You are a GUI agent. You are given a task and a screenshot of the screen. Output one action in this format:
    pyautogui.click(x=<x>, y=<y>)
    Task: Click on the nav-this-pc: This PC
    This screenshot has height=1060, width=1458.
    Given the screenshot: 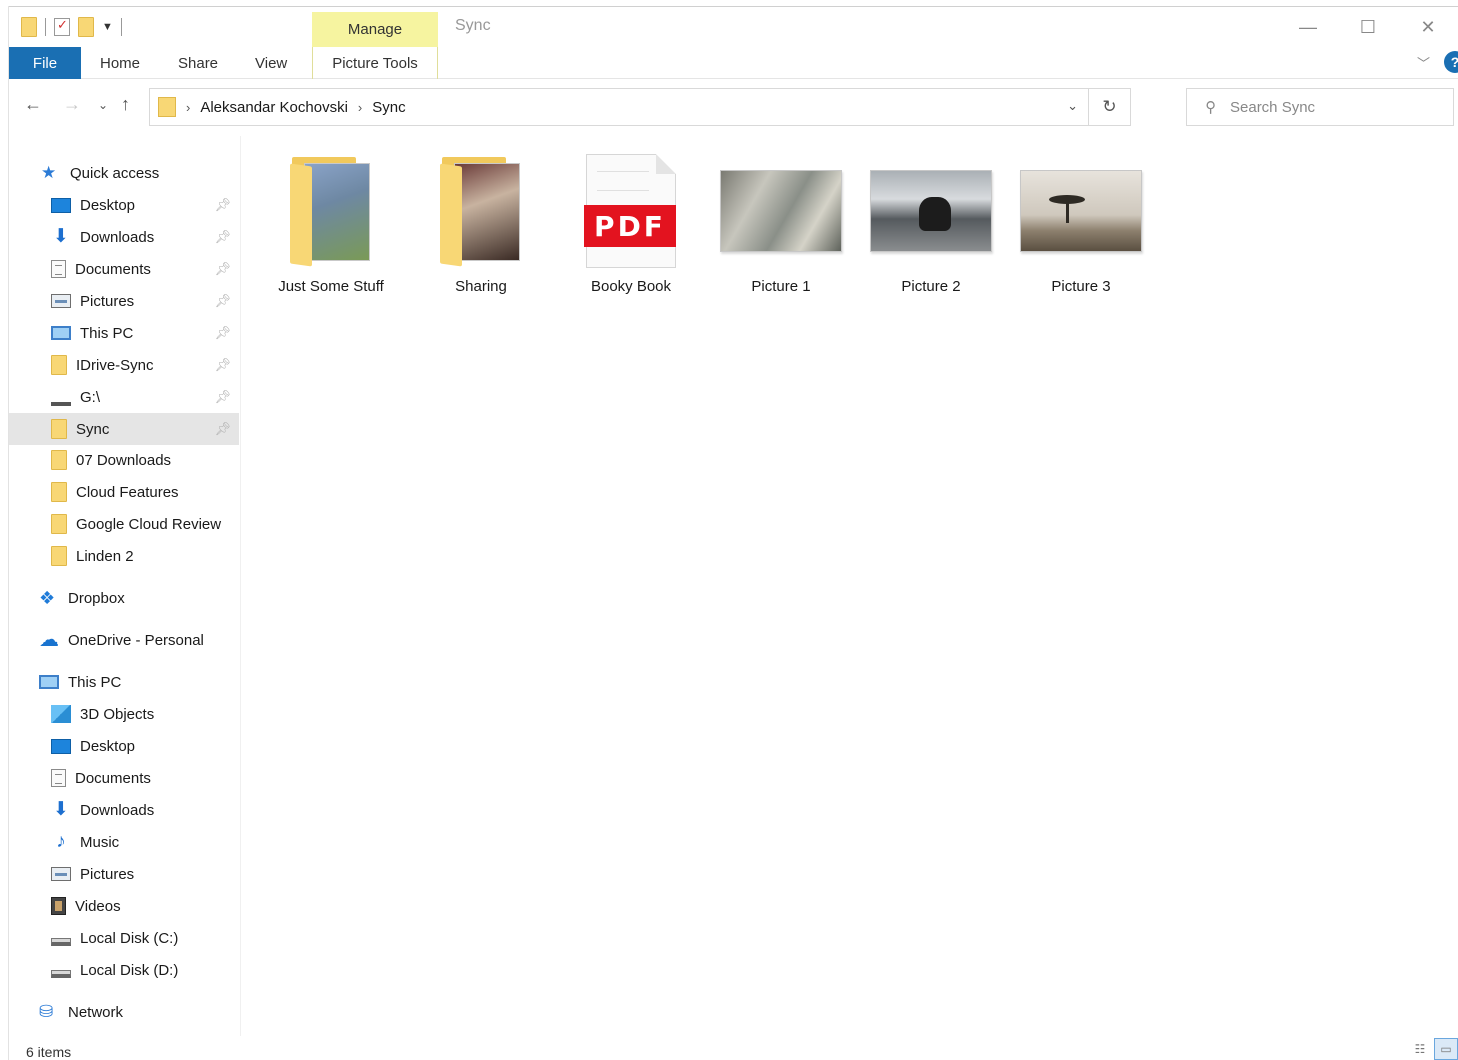 What is the action you would take?
    pyautogui.click(x=124, y=682)
    